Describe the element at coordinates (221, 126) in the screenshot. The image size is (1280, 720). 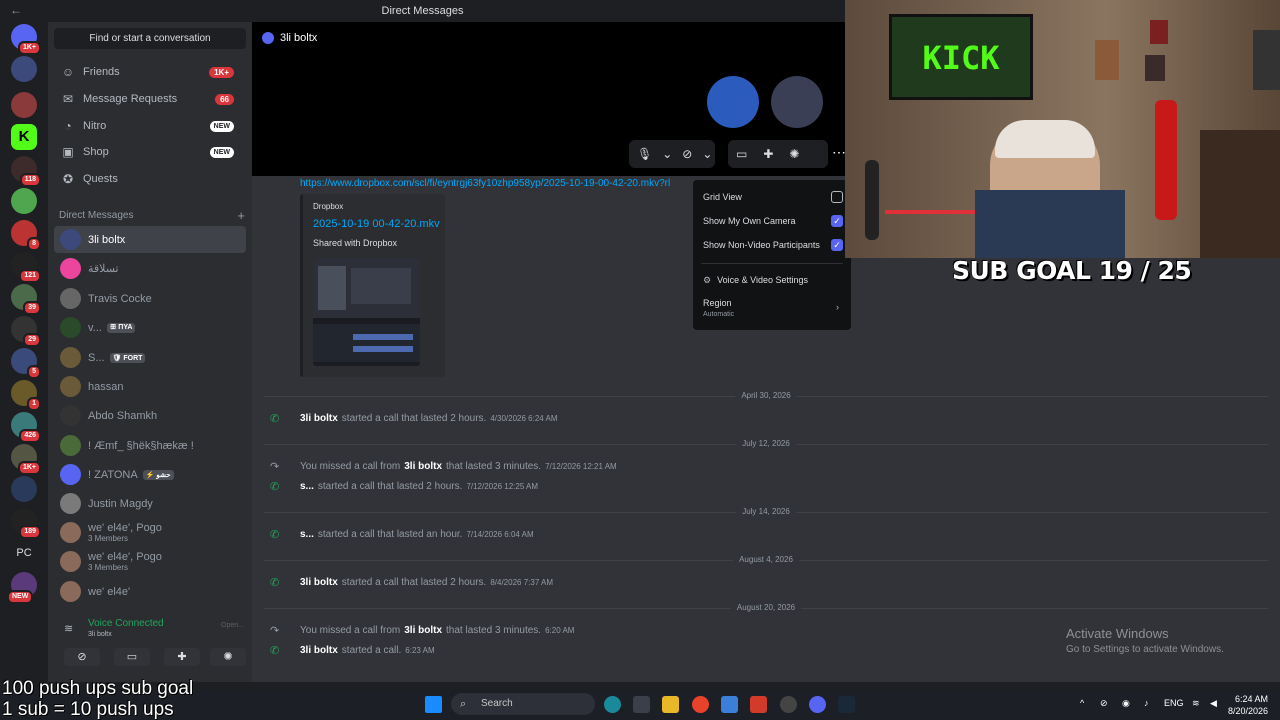
I see `new-badge: NEW` at that location.